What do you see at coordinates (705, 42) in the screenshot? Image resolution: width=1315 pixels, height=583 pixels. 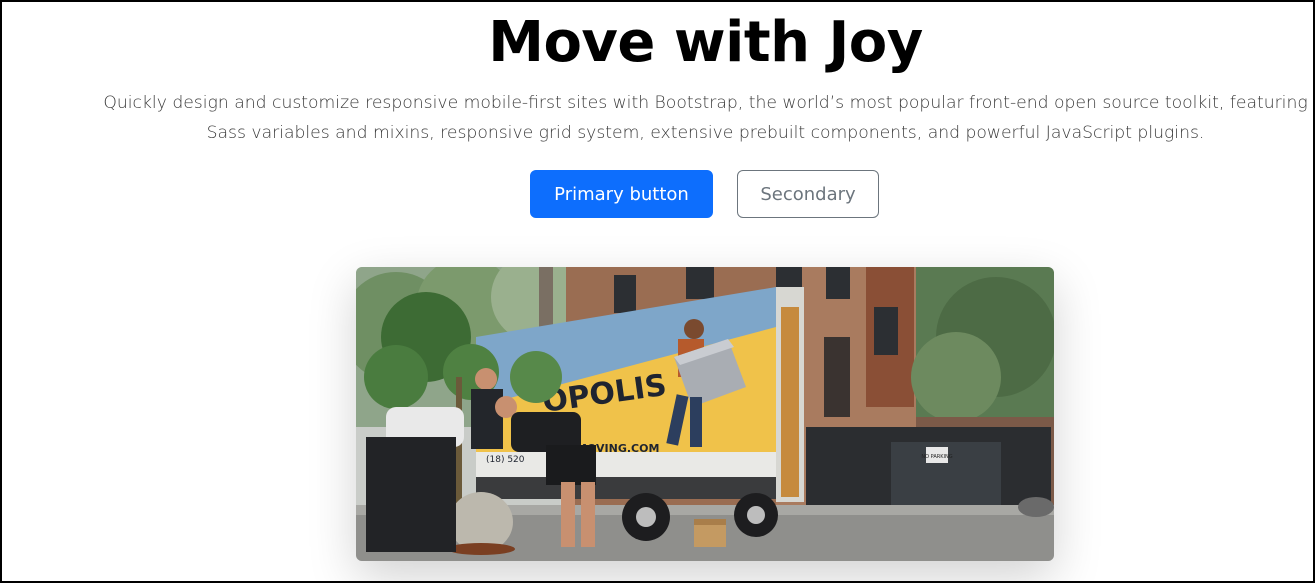 I see `page-title: Move with Joy` at bounding box center [705, 42].